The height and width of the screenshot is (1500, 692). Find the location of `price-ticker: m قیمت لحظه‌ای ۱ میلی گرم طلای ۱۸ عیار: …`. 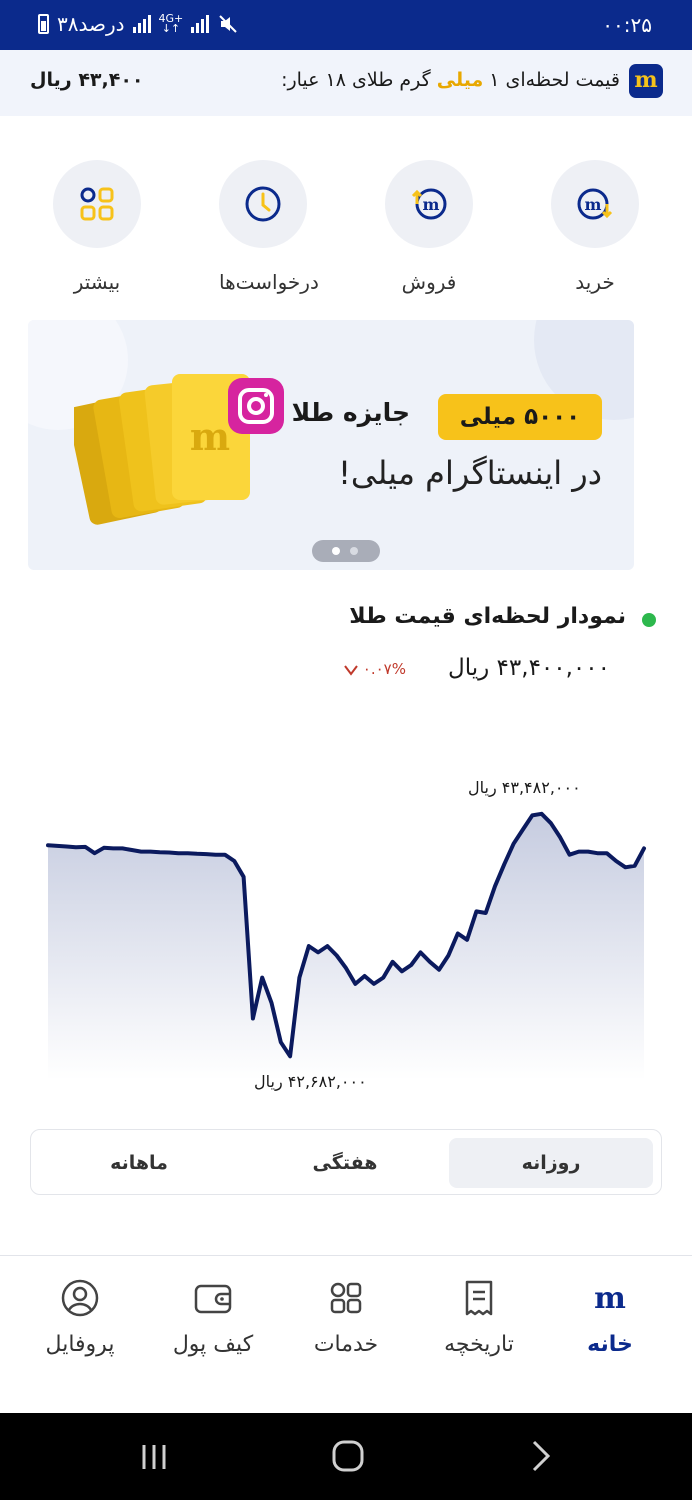

price-ticker: m قیمت لحظه‌ای ۱ میلی گرم طلای ۱۸ عیار: … is located at coordinates (346, 83).